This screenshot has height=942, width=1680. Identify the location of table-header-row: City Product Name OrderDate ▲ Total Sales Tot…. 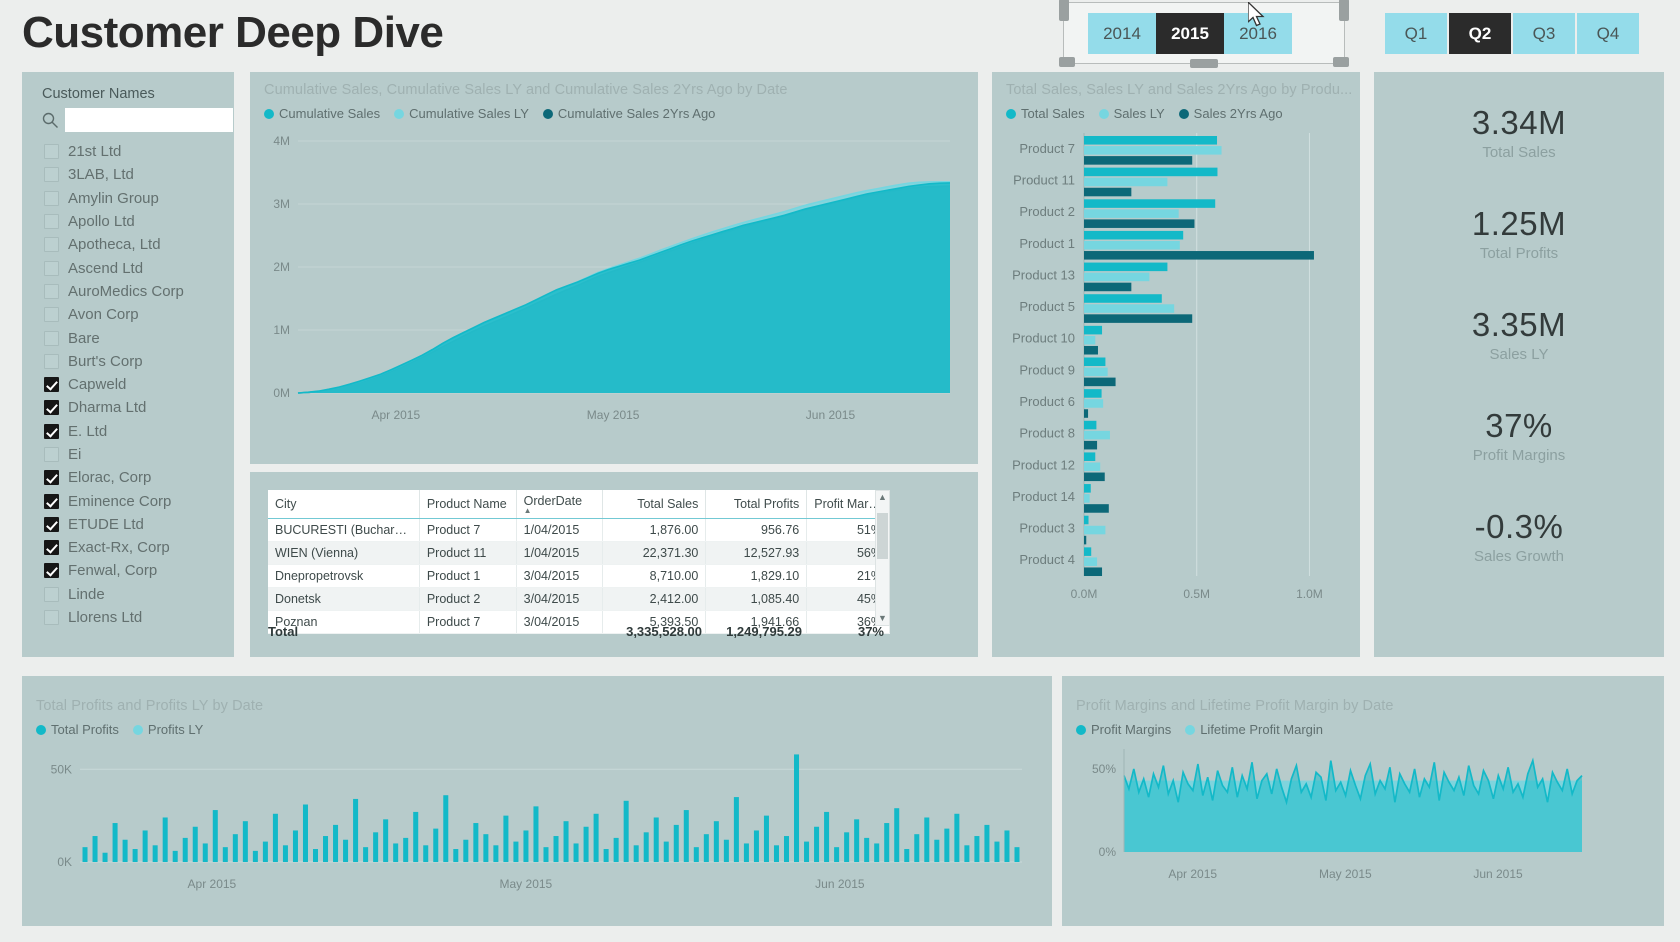
(579, 504).